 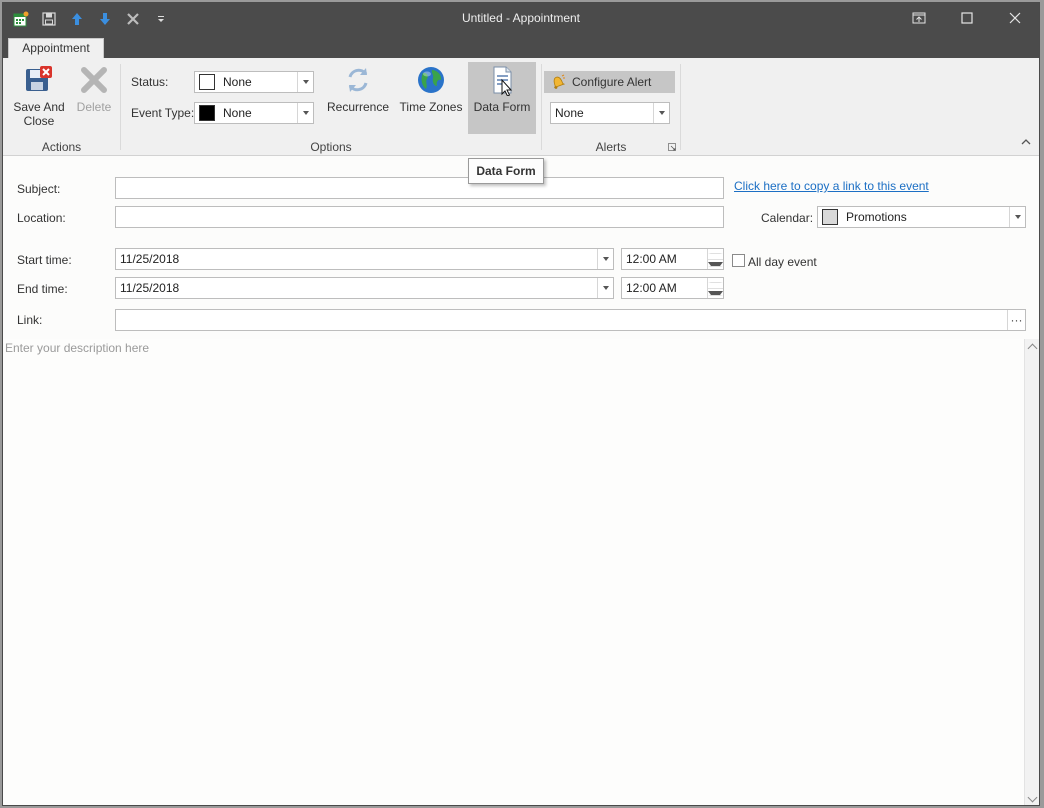 I want to click on start-time-spinner: 12:00 AM, so click(x=672, y=259).